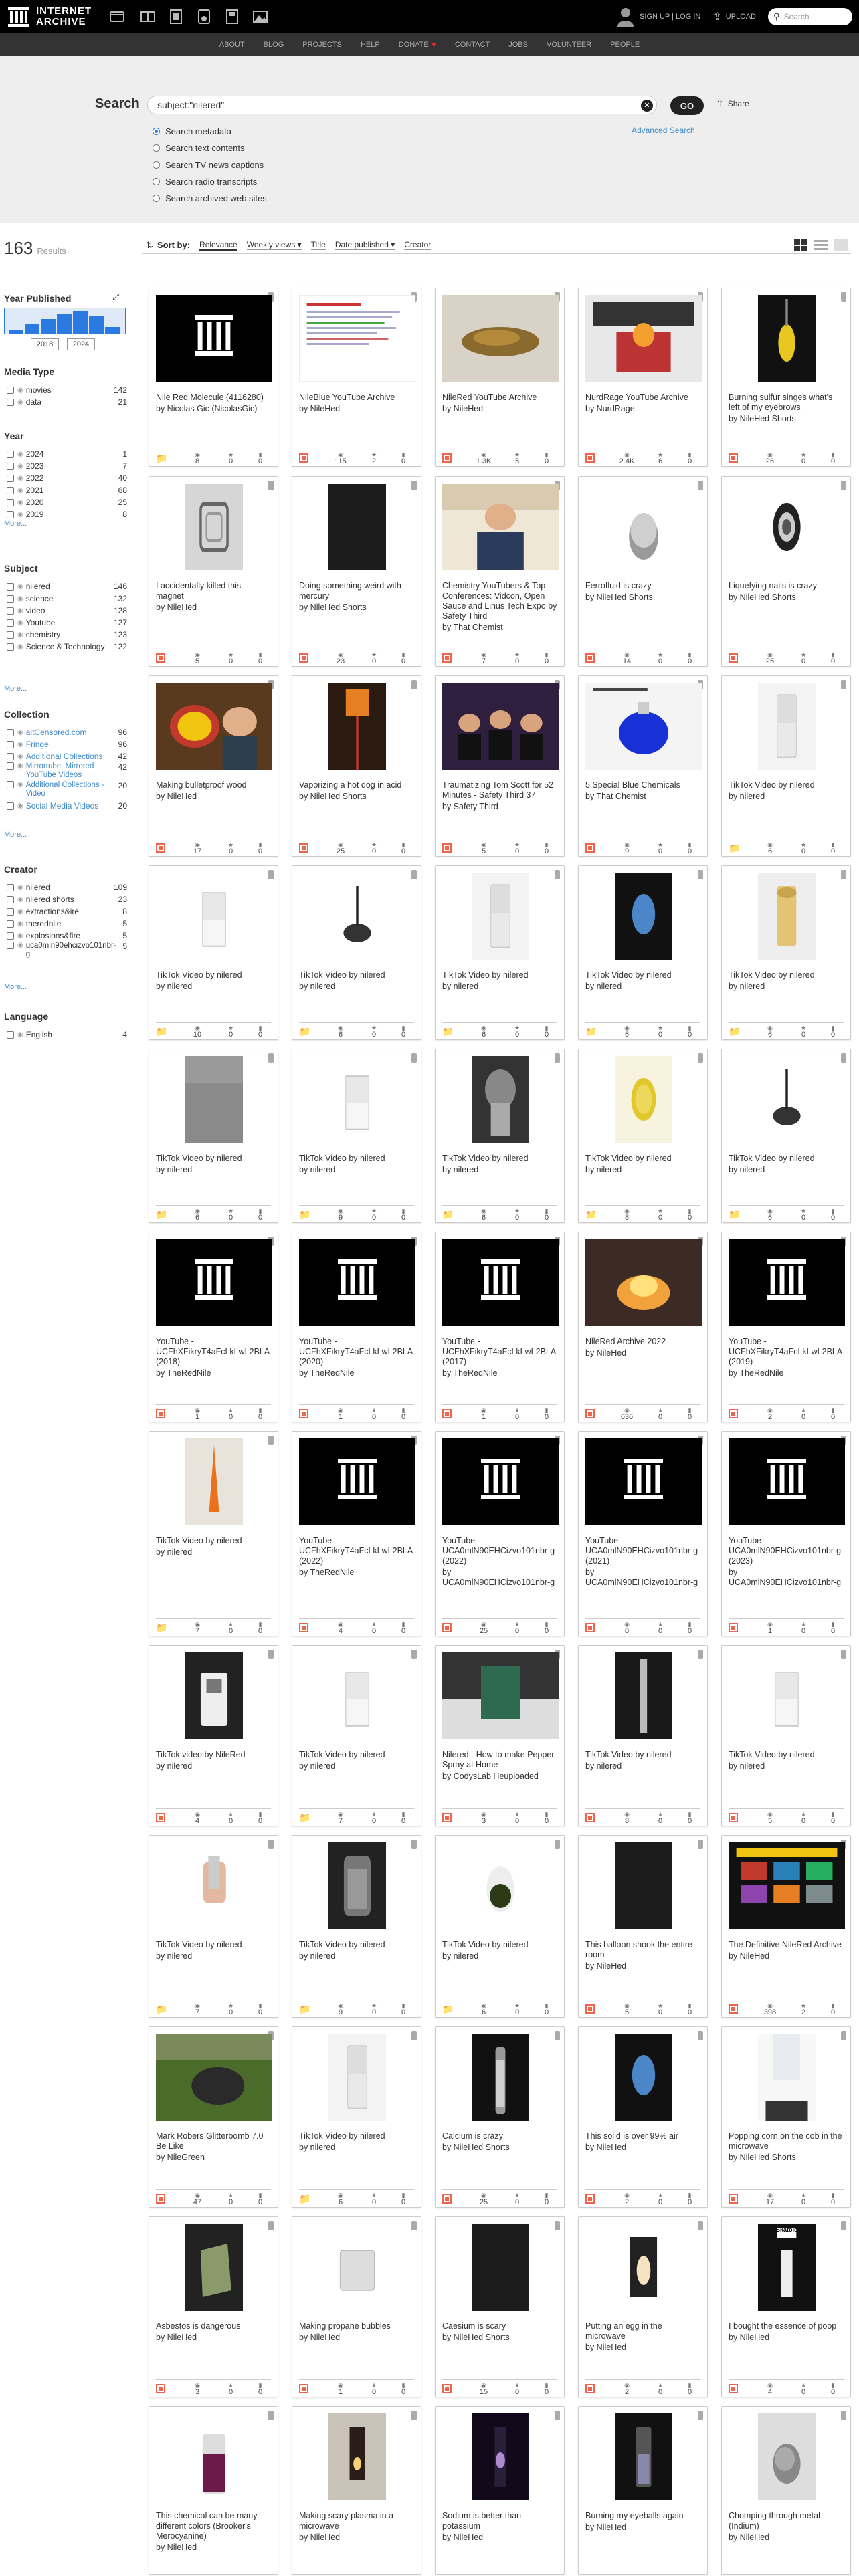 The height and width of the screenshot is (2576, 859). I want to click on item-title: Making propane bubbles, so click(356, 2326).